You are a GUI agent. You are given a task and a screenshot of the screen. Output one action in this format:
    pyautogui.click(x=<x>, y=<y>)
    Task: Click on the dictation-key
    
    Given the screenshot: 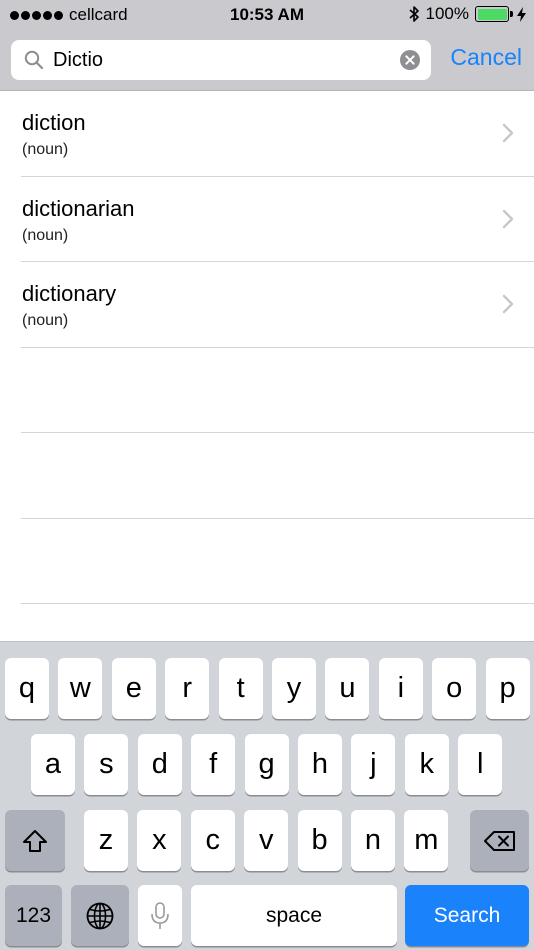 What is the action you would take?
    pyautogui.click(x=160, y=915)
    